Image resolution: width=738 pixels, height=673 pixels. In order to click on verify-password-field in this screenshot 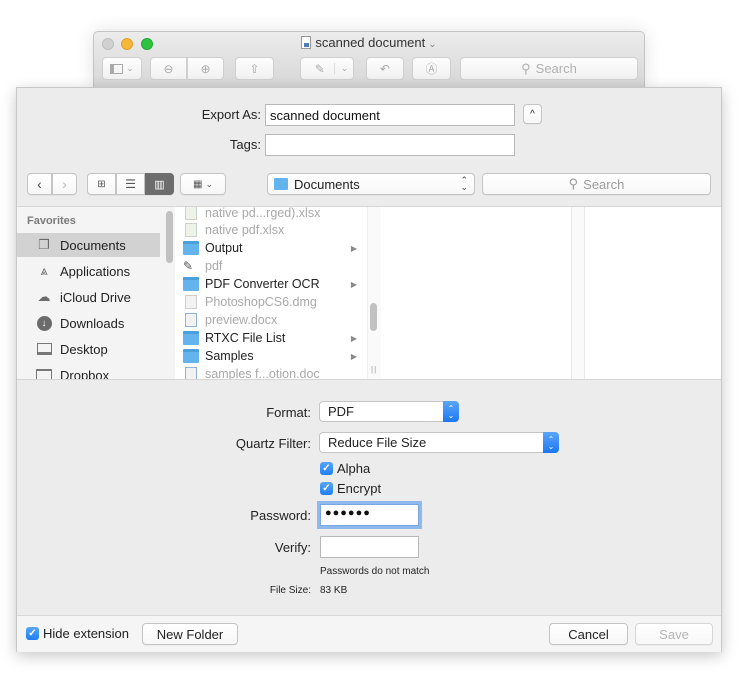, I will do `click(369, 547)`.